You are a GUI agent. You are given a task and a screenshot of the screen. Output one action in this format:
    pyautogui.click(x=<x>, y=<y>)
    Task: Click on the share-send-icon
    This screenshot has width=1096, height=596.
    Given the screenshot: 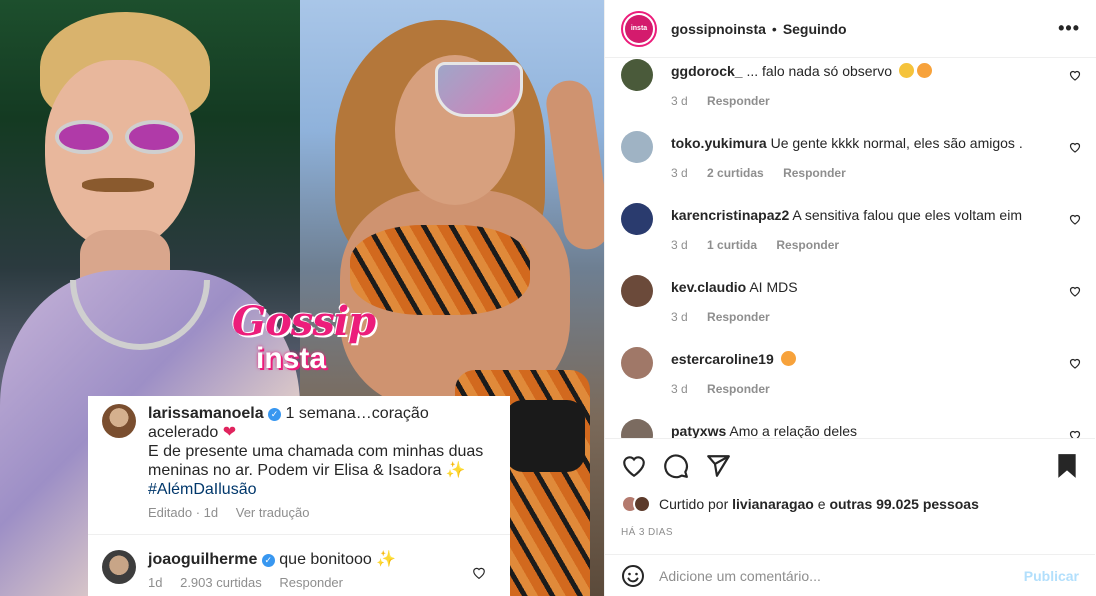 What is the action you would take?
    pyautogui.click(x=718, y=466)
    